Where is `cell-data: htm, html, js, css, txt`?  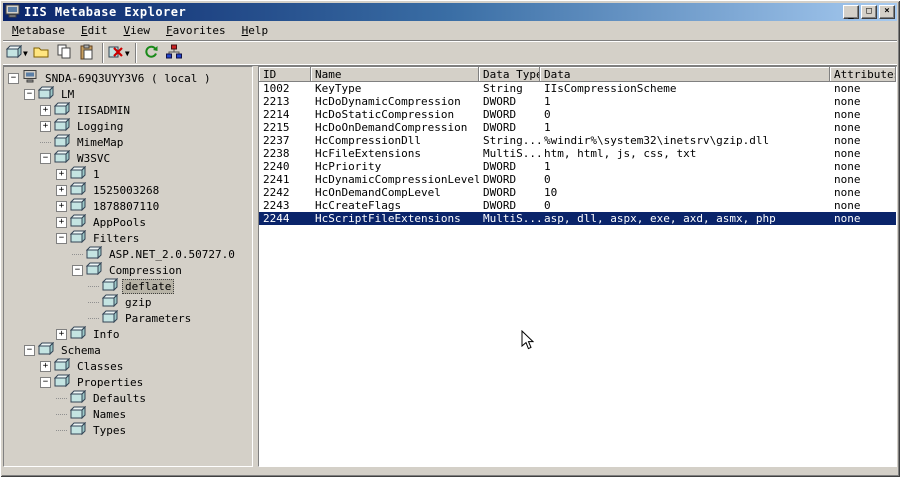
cell-data: htm, html, js, css, txt is located at coordinates (620, 153).